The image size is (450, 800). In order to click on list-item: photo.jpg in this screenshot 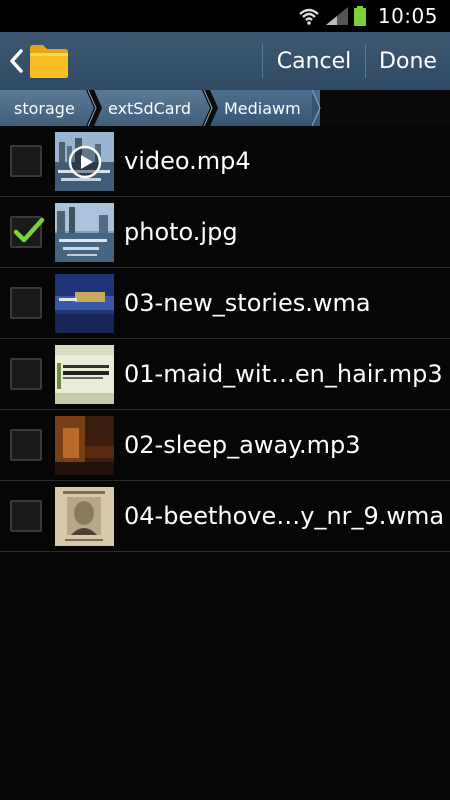, I will do `click(225, 232)`.